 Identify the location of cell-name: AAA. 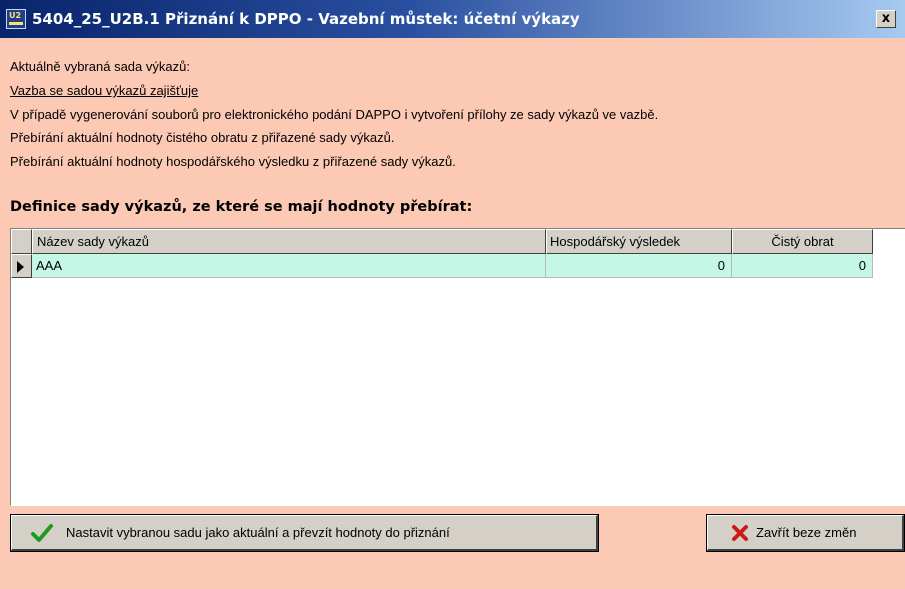
(289, 266).